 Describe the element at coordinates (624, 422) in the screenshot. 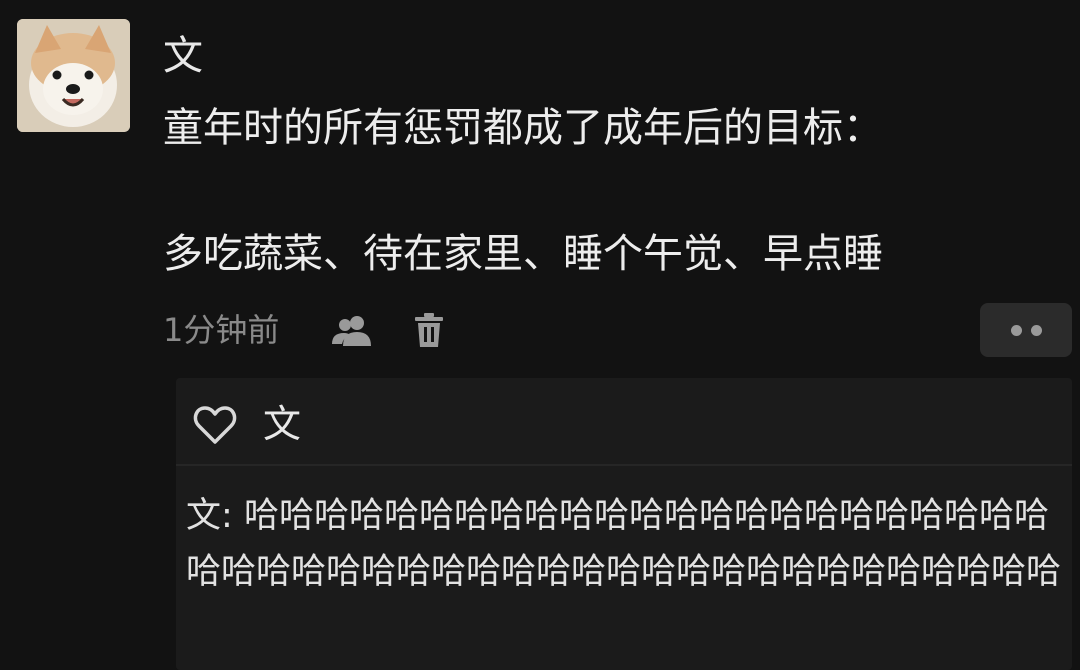

I see `likes-row: 文` at that location.